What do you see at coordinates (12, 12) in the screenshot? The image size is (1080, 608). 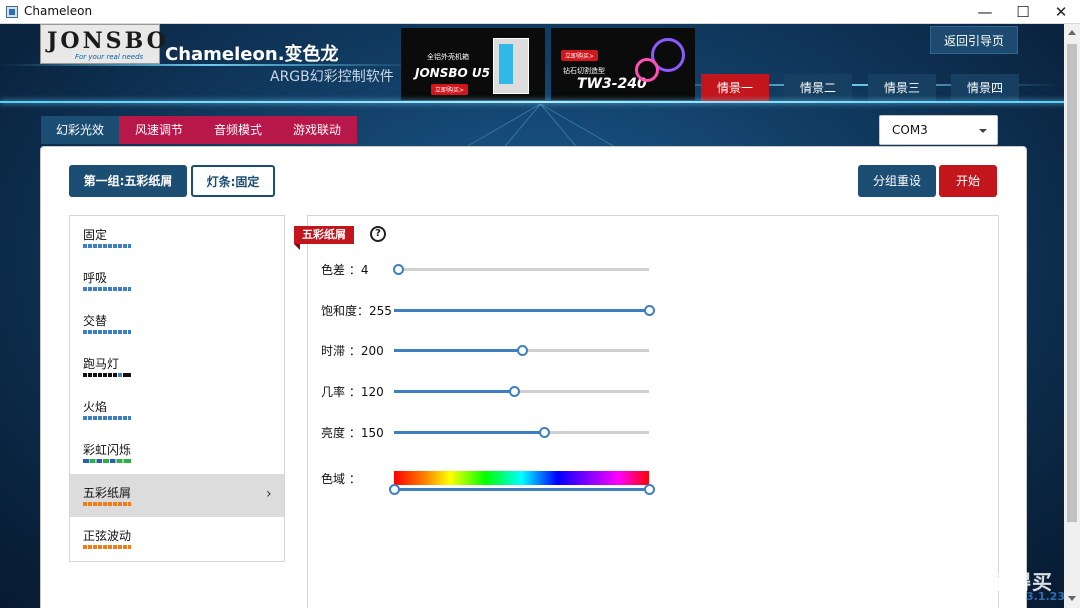 I see `app-icon` at bounding box center [12, 12].